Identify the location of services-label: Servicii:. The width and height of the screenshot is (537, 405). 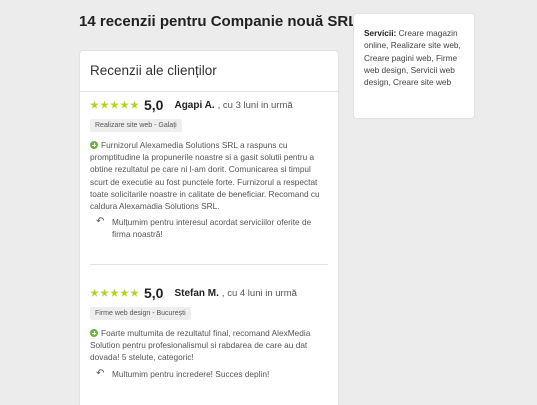
(380, 33).